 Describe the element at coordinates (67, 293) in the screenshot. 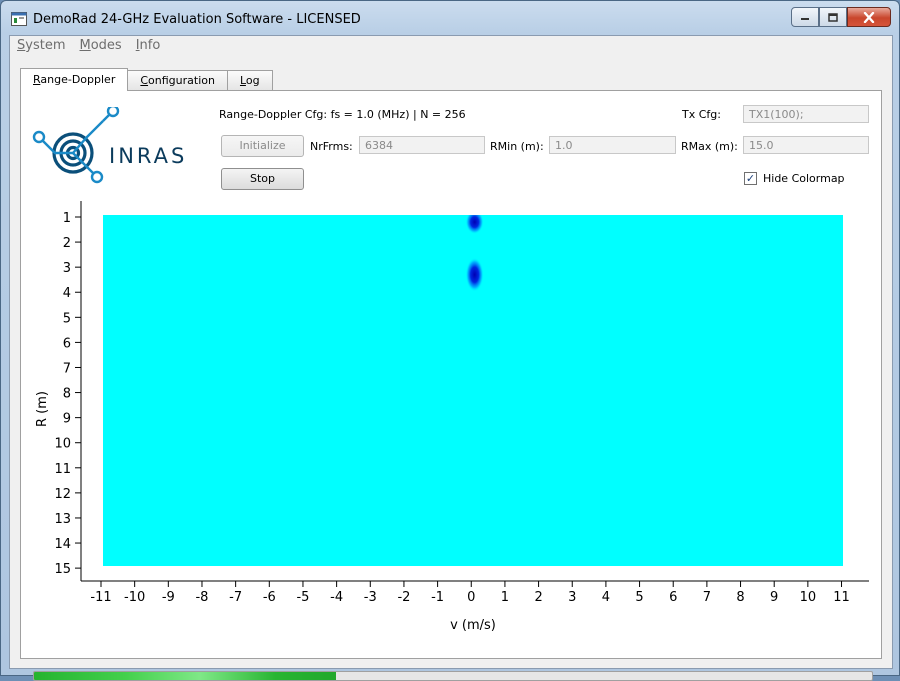

I see `y-tick-label: 4` at that location.